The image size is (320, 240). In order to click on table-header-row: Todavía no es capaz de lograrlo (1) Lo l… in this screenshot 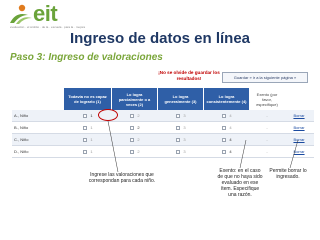, I will do `click(163, 99)`.